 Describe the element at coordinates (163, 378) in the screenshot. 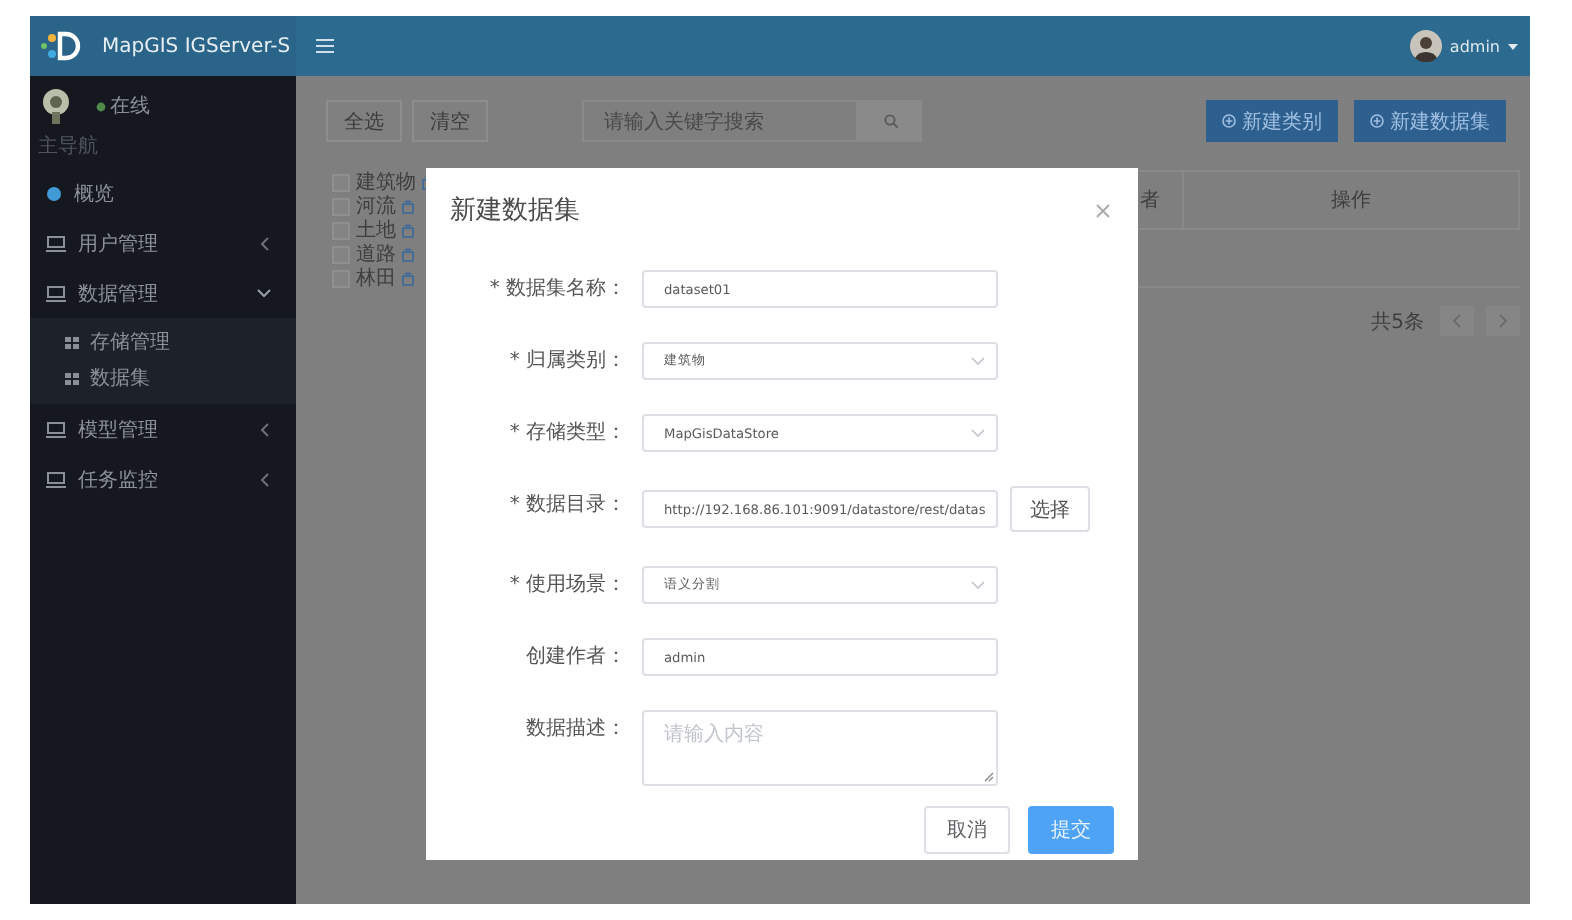

I see `nav-subitem: 数据集` at that location.